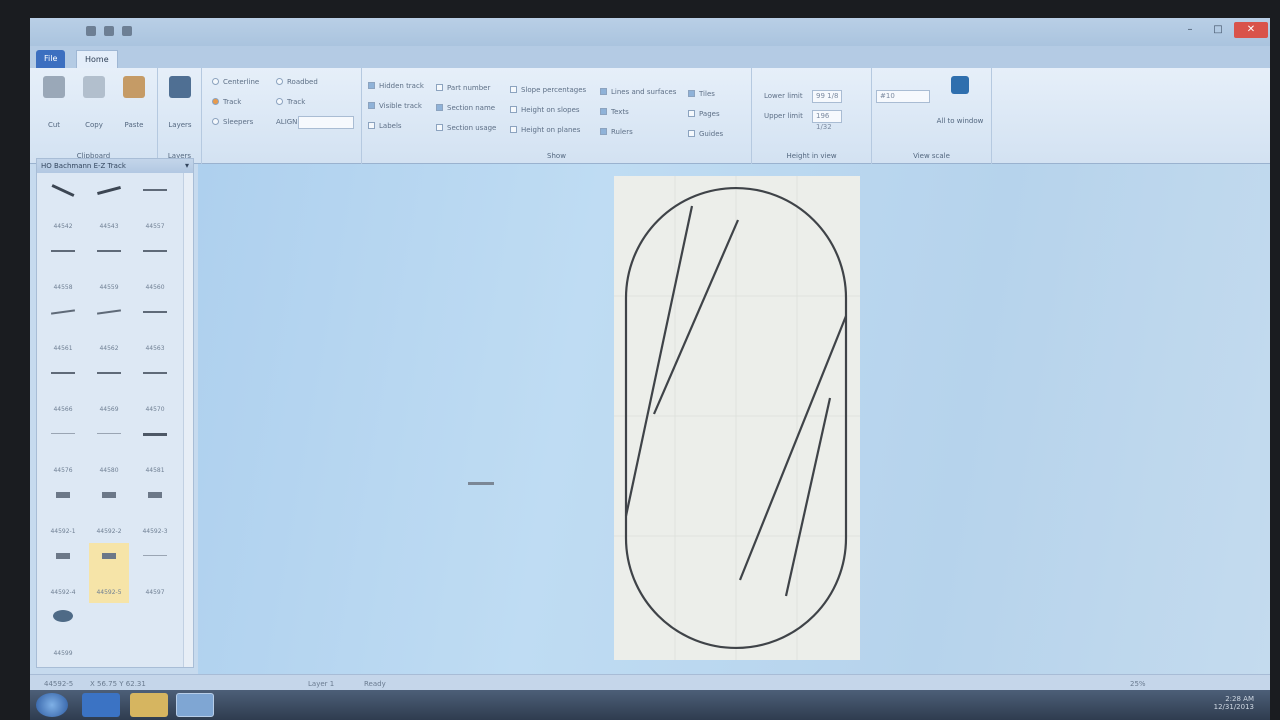  I want to click on panel-scrollbar, so click(188, 420).